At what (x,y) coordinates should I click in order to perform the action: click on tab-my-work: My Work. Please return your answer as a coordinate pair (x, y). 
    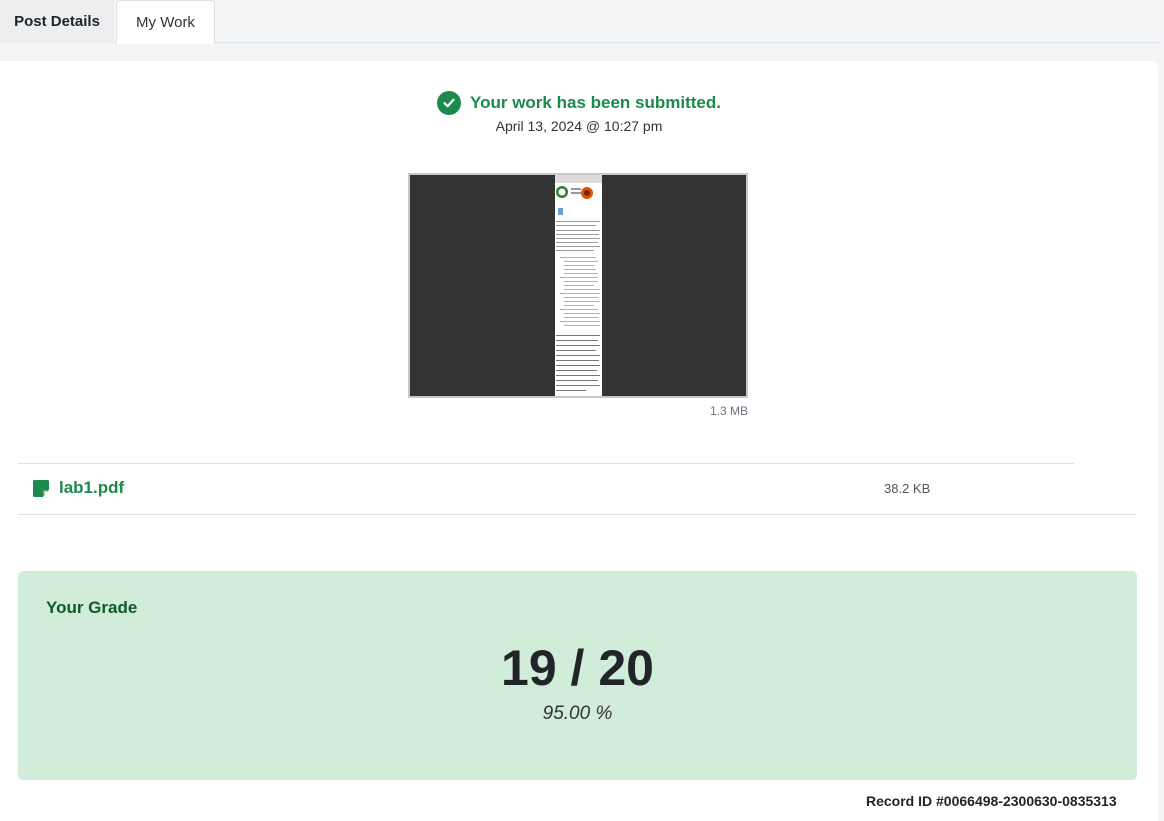
    Looking at the image, I should click on (165, 22).